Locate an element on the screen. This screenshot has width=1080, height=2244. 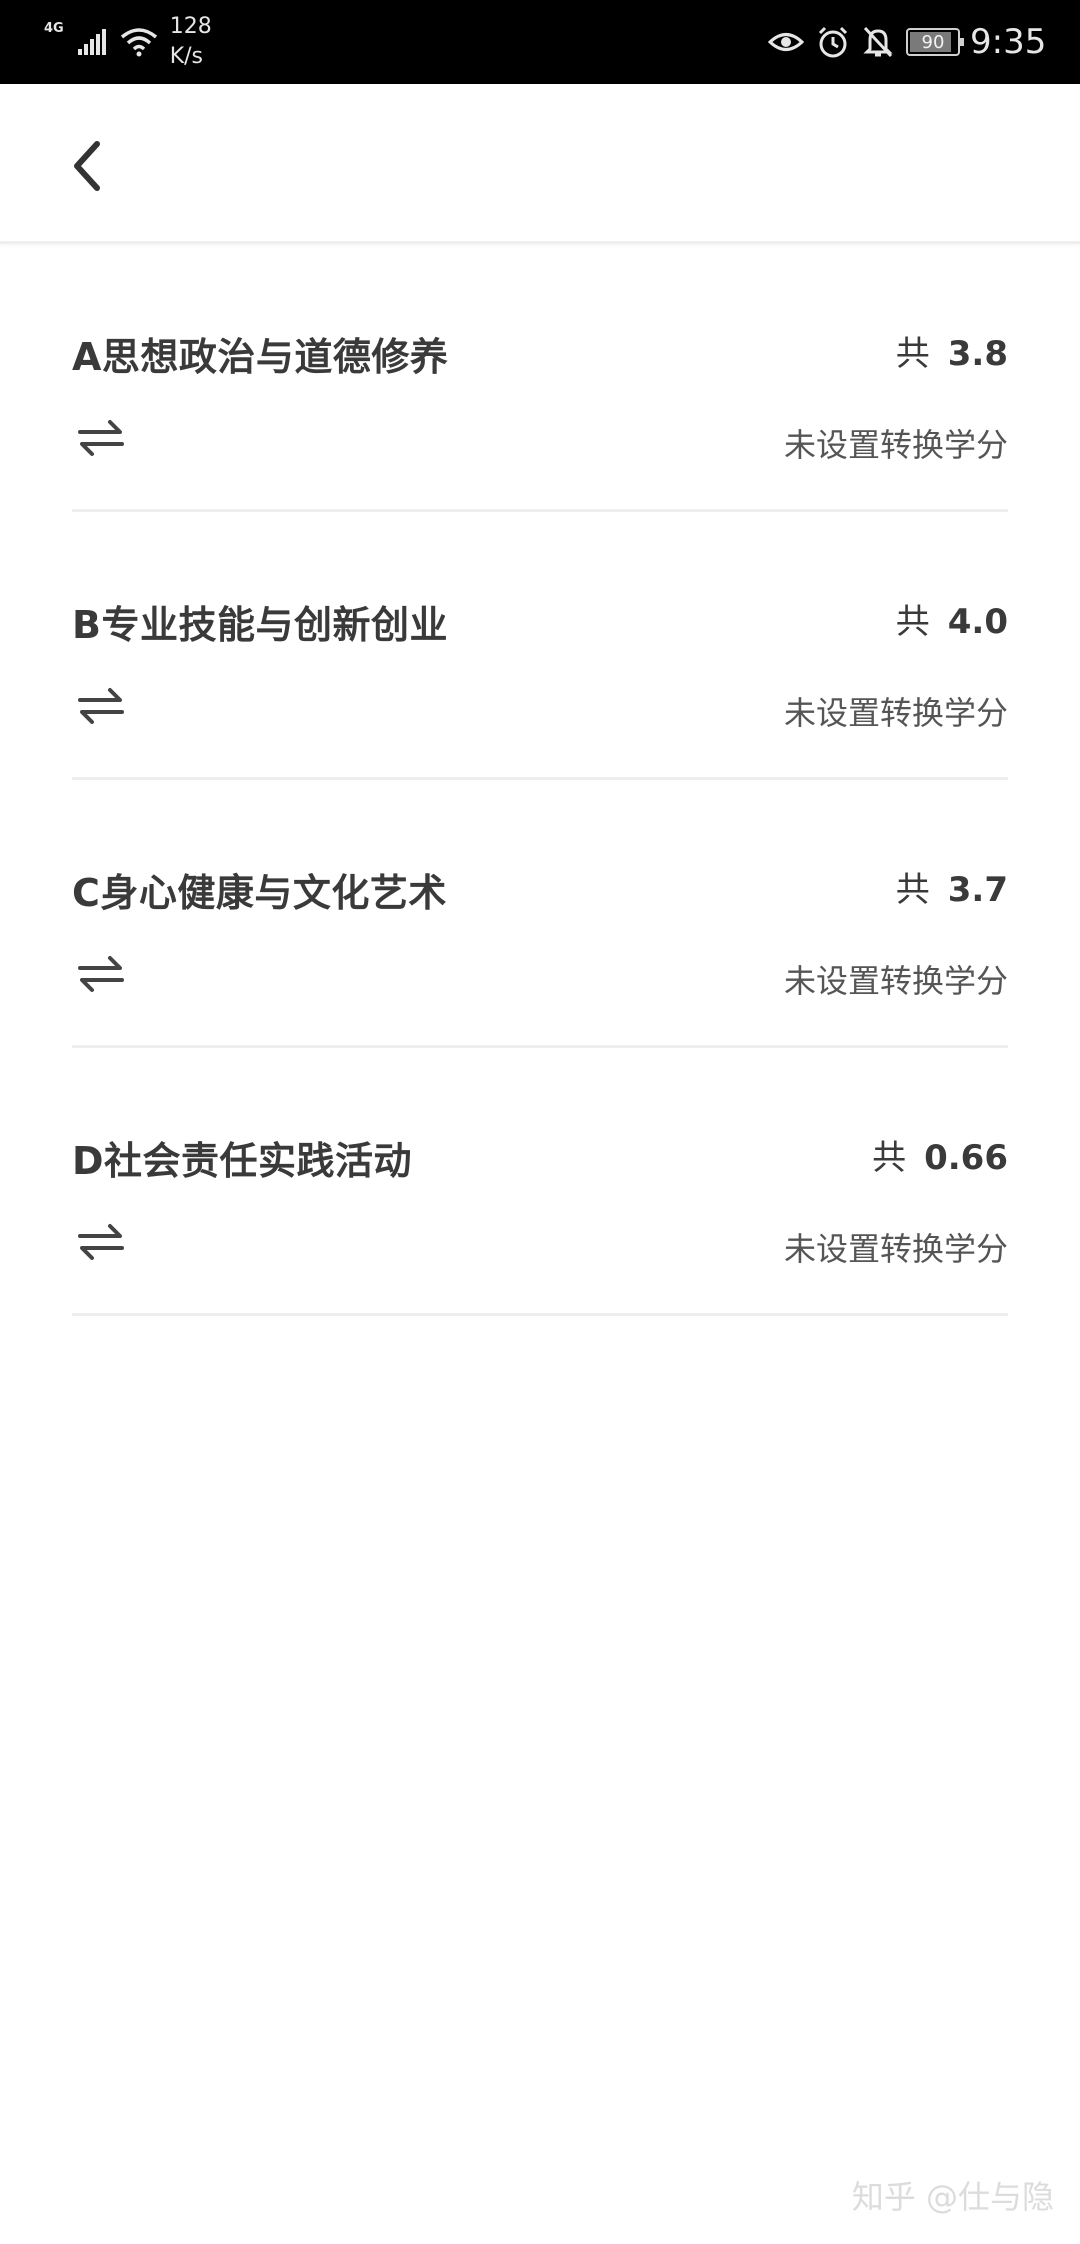
category-total: 共 3.8 is located at coordinates (952, 350).